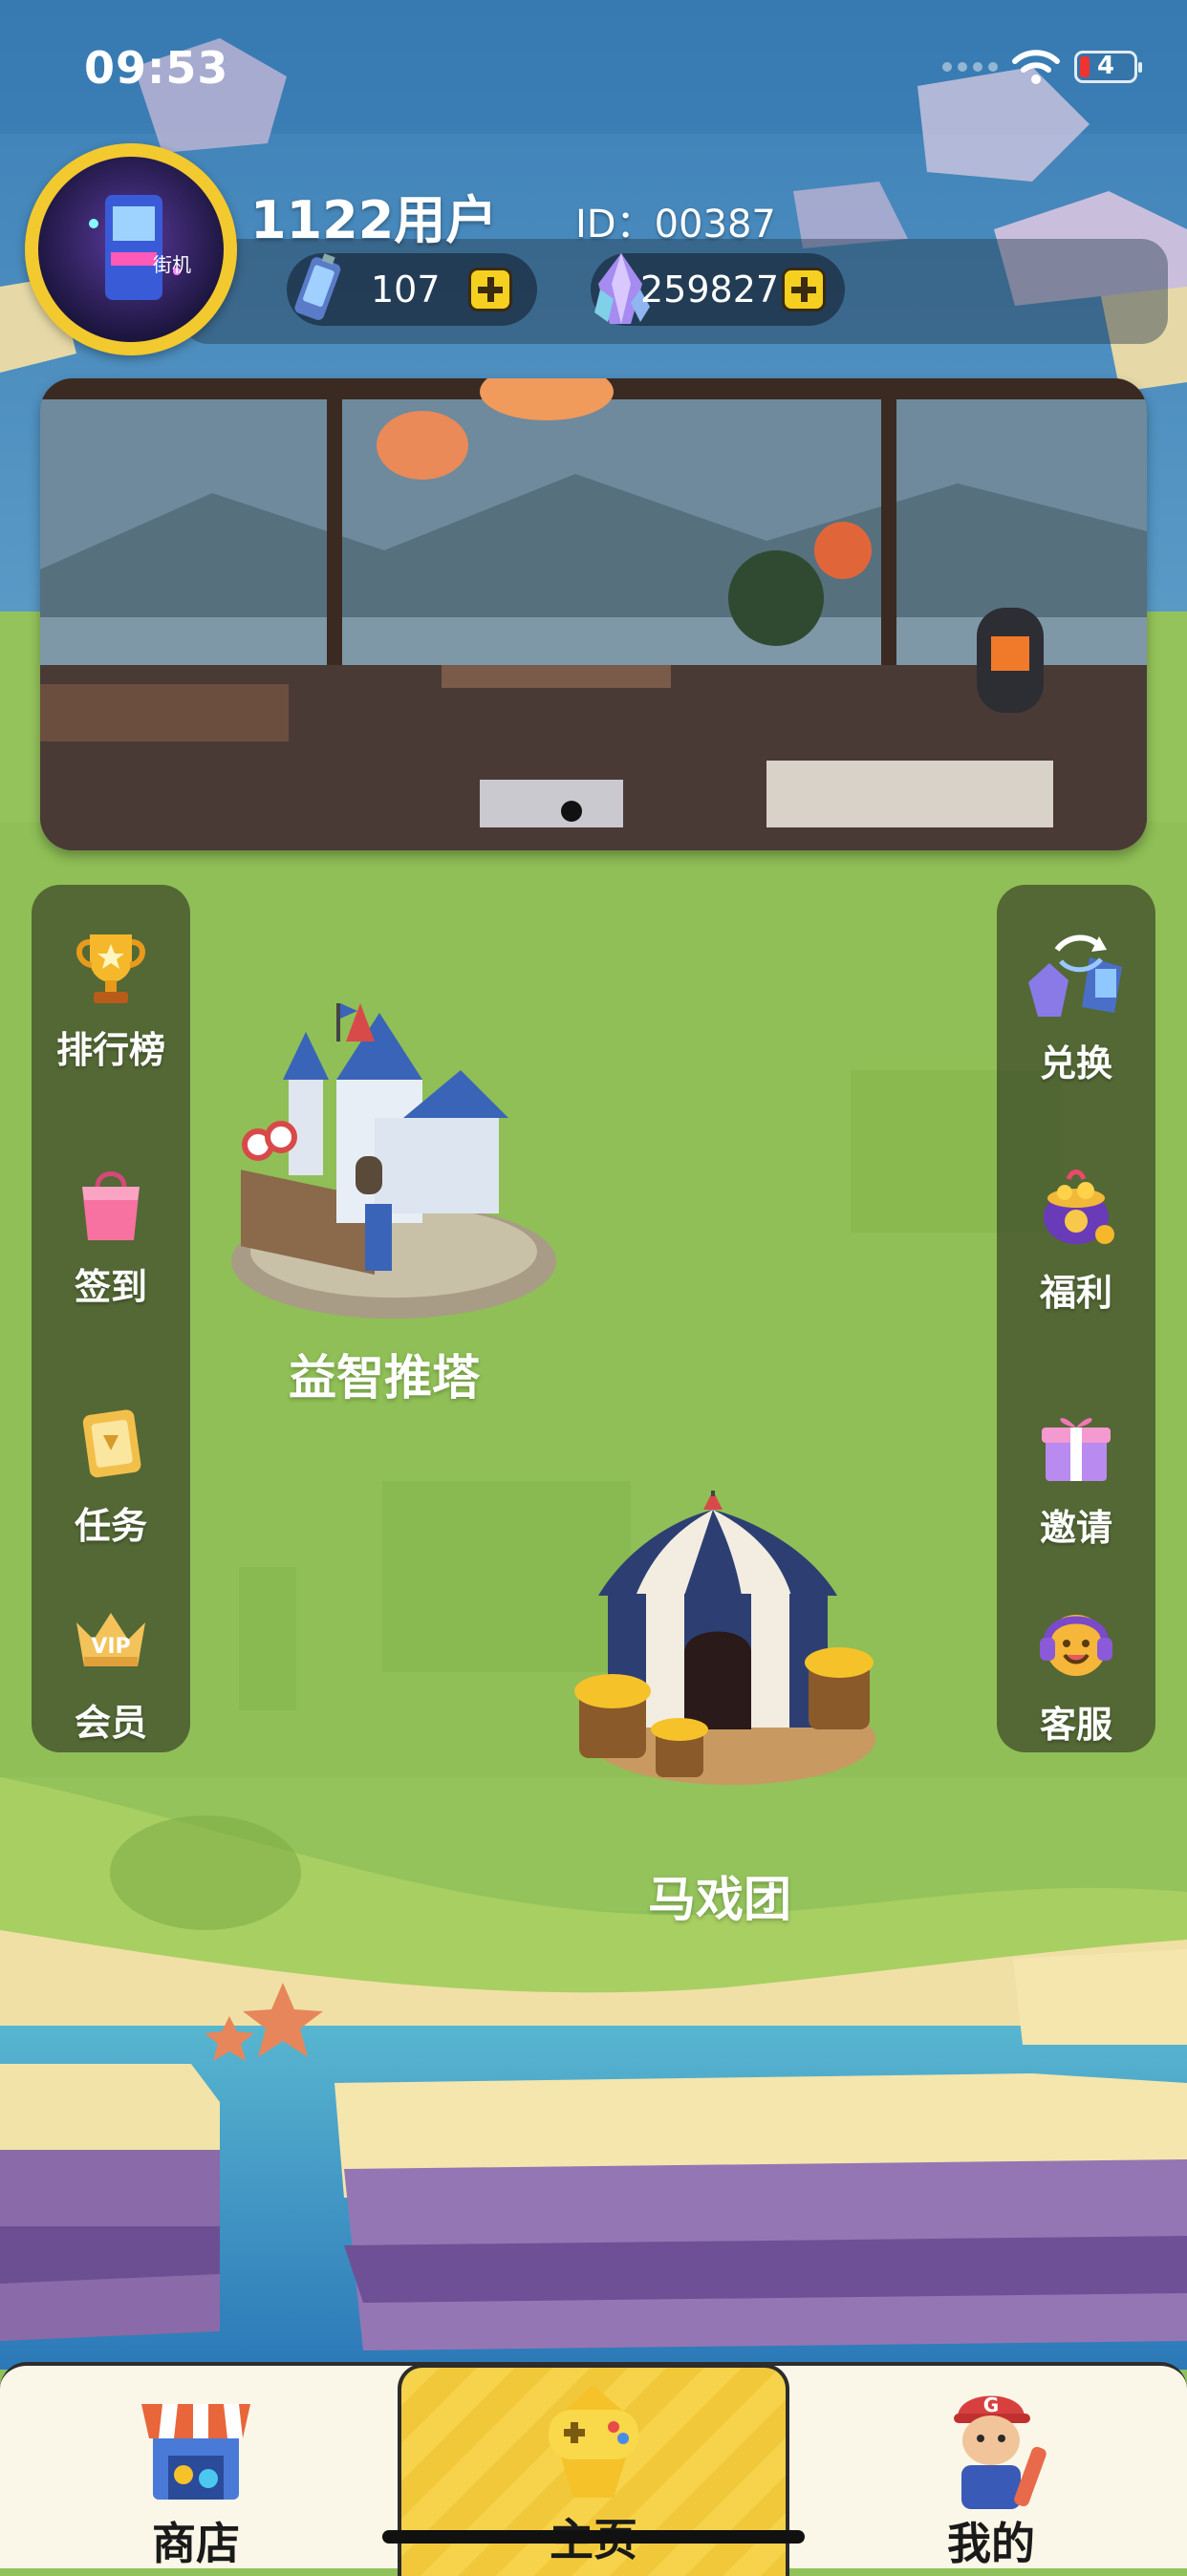 The width and height of the screenshot is (1187, 2576). What do you see at coordinates (1036, 67) in the screenshot?
I see `wifi-icon` at bounding box center [1036, 67].